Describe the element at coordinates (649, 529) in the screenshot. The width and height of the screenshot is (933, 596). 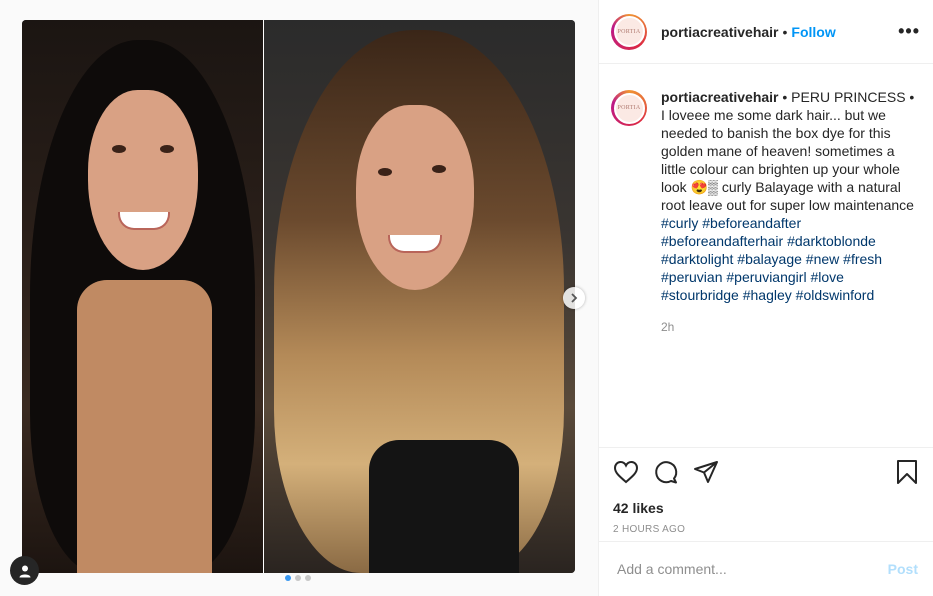
I see `post-timestamp: 2 HOURS AGO` at that location.